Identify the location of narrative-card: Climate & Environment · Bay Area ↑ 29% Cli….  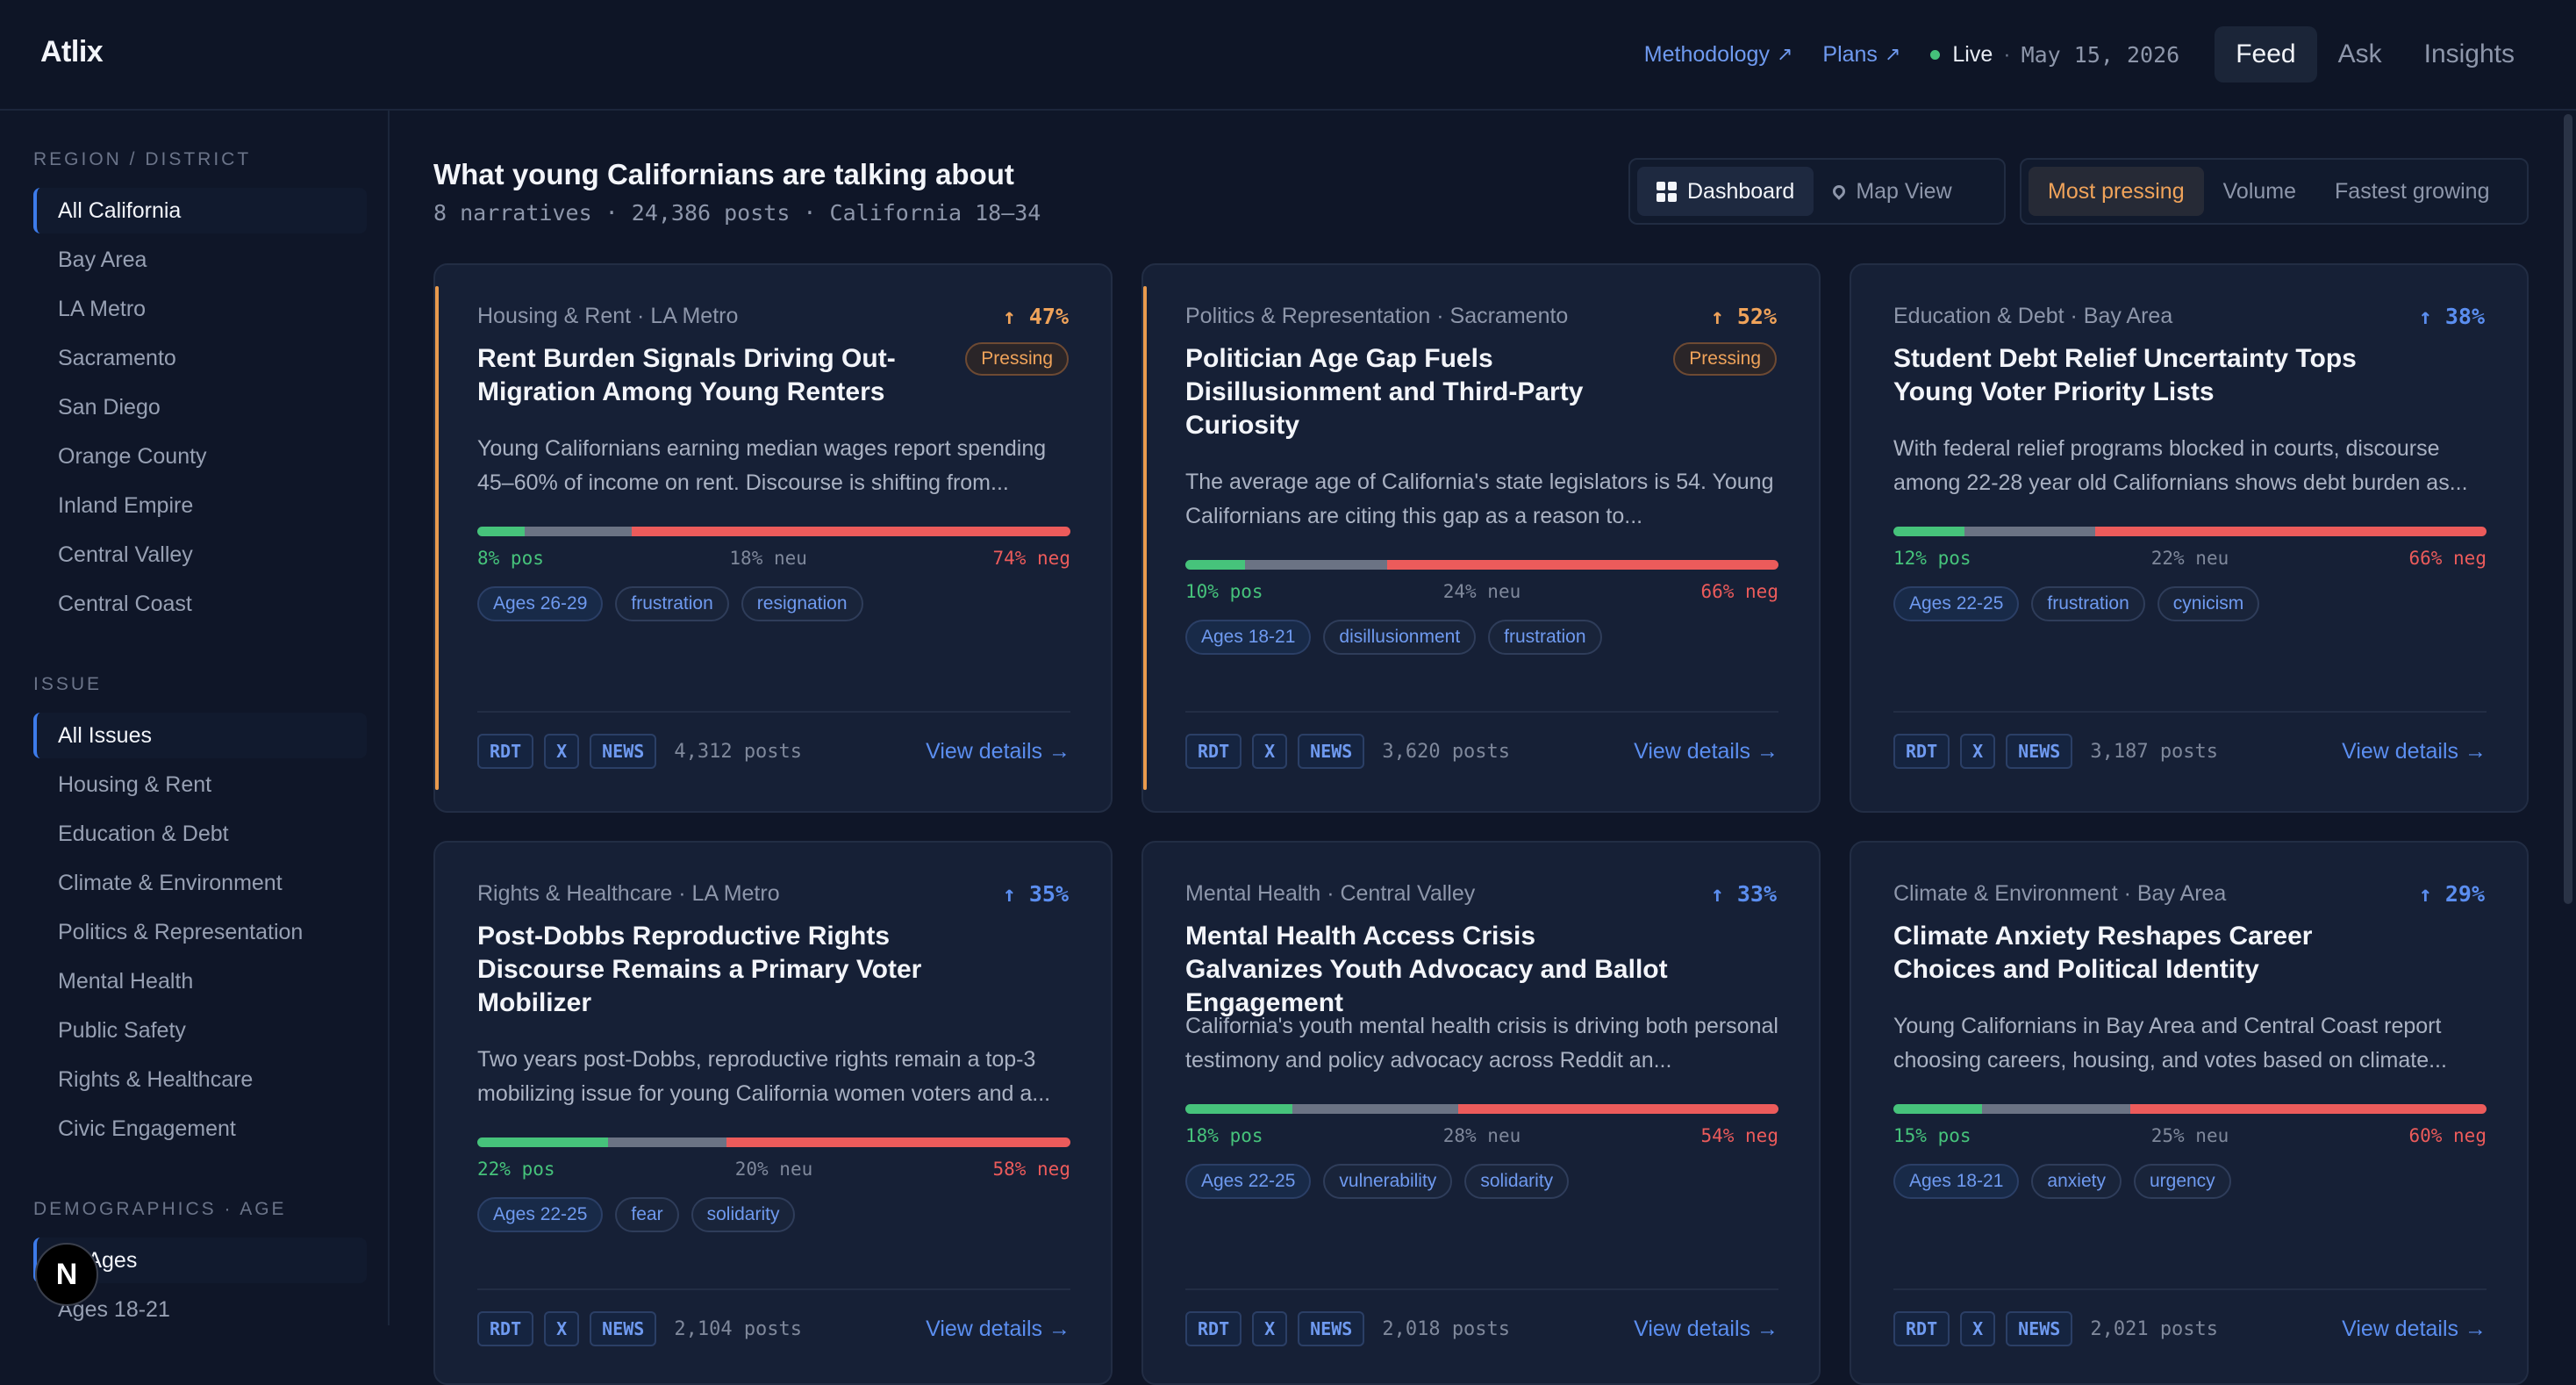
(2189, 1113).